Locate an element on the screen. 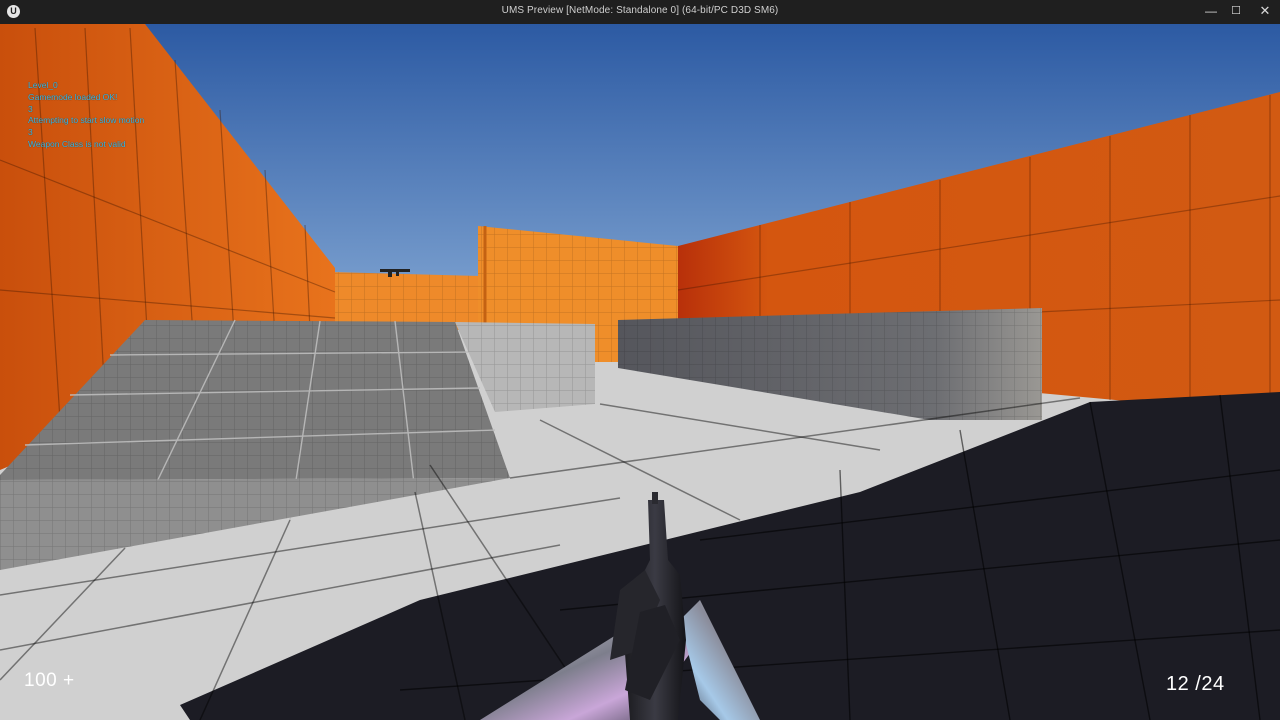 Image resolution: width=1280 pixels, height=720 pixels. close-button: ✕ is located at coordinates (1265, 12).